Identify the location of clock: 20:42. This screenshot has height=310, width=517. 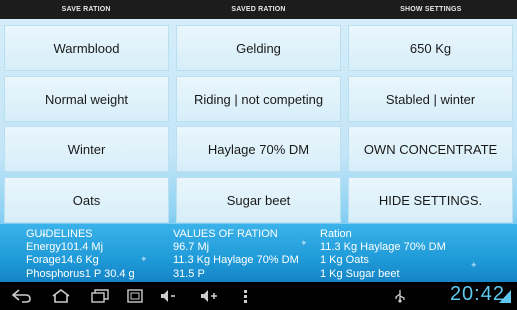
(477, 294).